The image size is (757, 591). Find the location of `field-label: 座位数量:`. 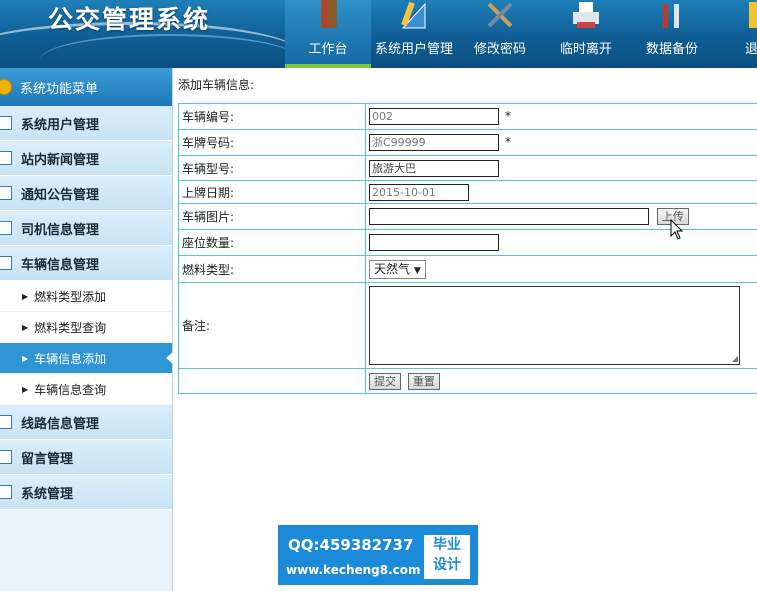

field-label: 座位数量: is located at coordinates (272, 242).